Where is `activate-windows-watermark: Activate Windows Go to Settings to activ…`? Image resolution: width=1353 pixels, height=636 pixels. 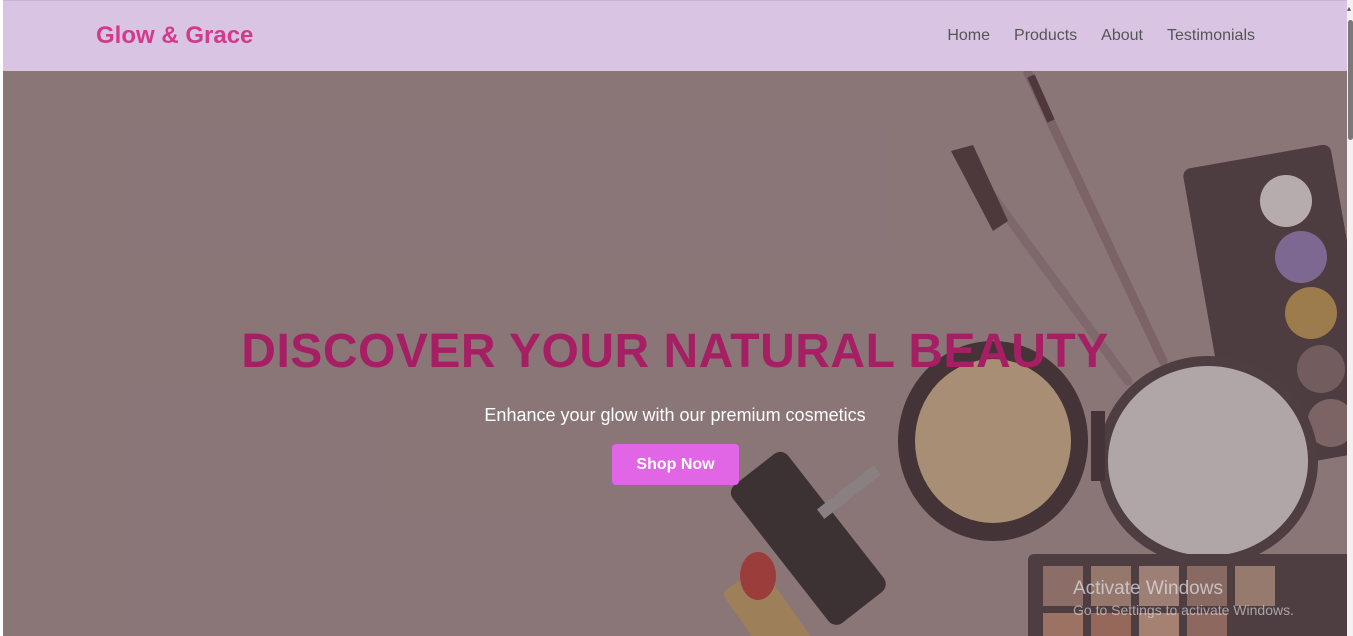
activate-windows-watermark: Activate Windows Go to Settings to activ… is located at coordinates (1183, 598).